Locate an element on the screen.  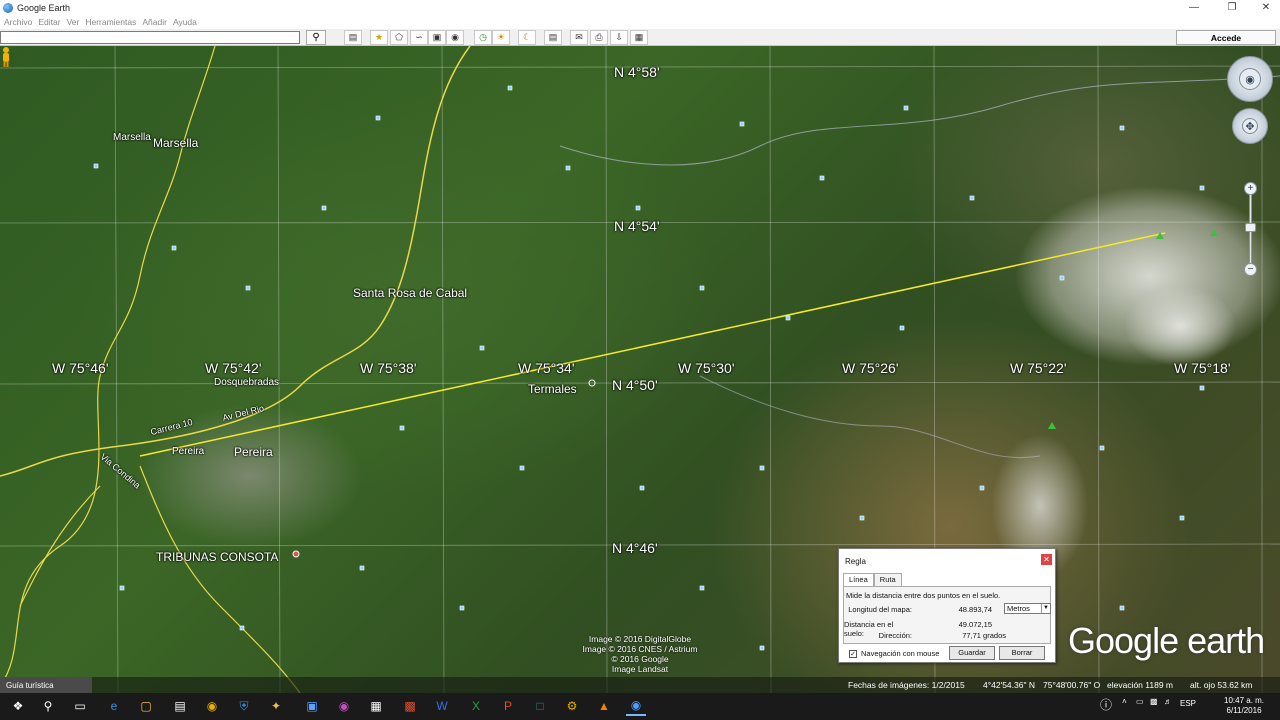
menu-editar: Editar is located at coordinates (49, 22).